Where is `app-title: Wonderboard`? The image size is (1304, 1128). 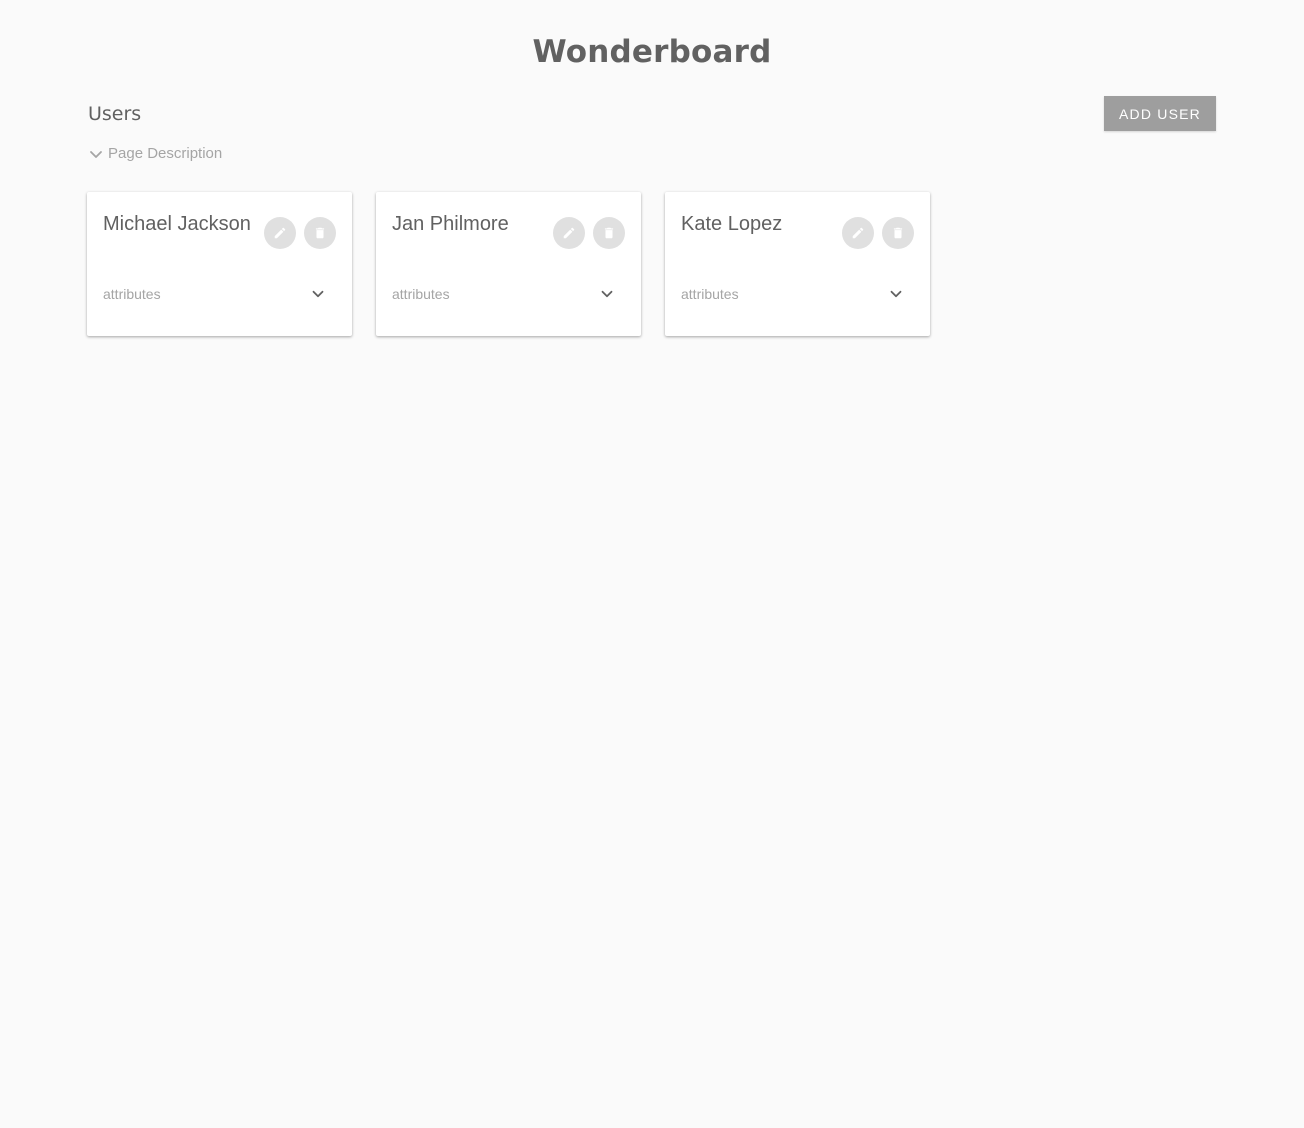
app-title: Wonderboard is located at coordinates (652, 52).